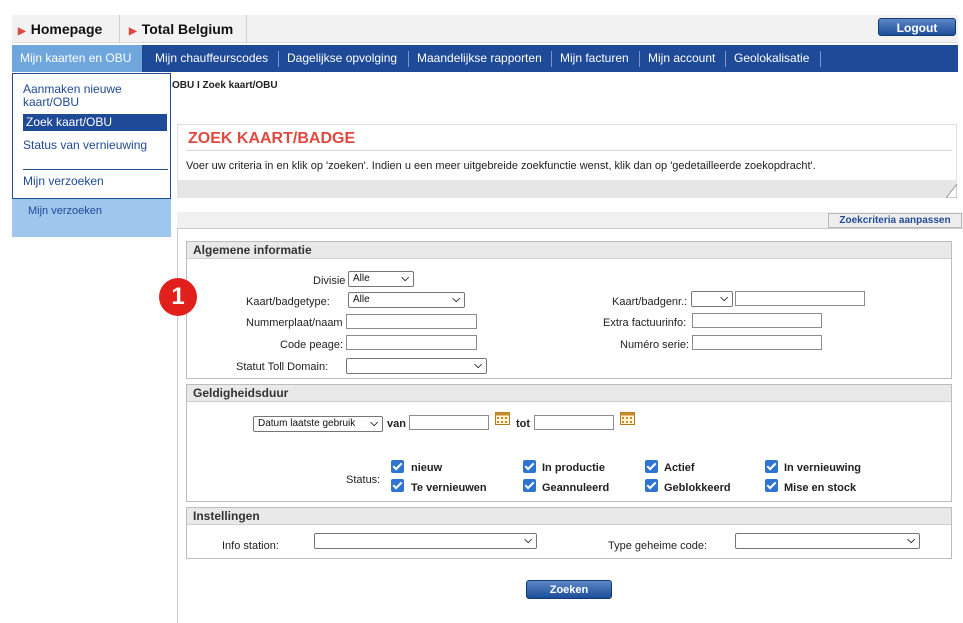 Image resolution: width=963 pixels, height=623 pixels. I want to click on to-date-input, so click(574, 422).